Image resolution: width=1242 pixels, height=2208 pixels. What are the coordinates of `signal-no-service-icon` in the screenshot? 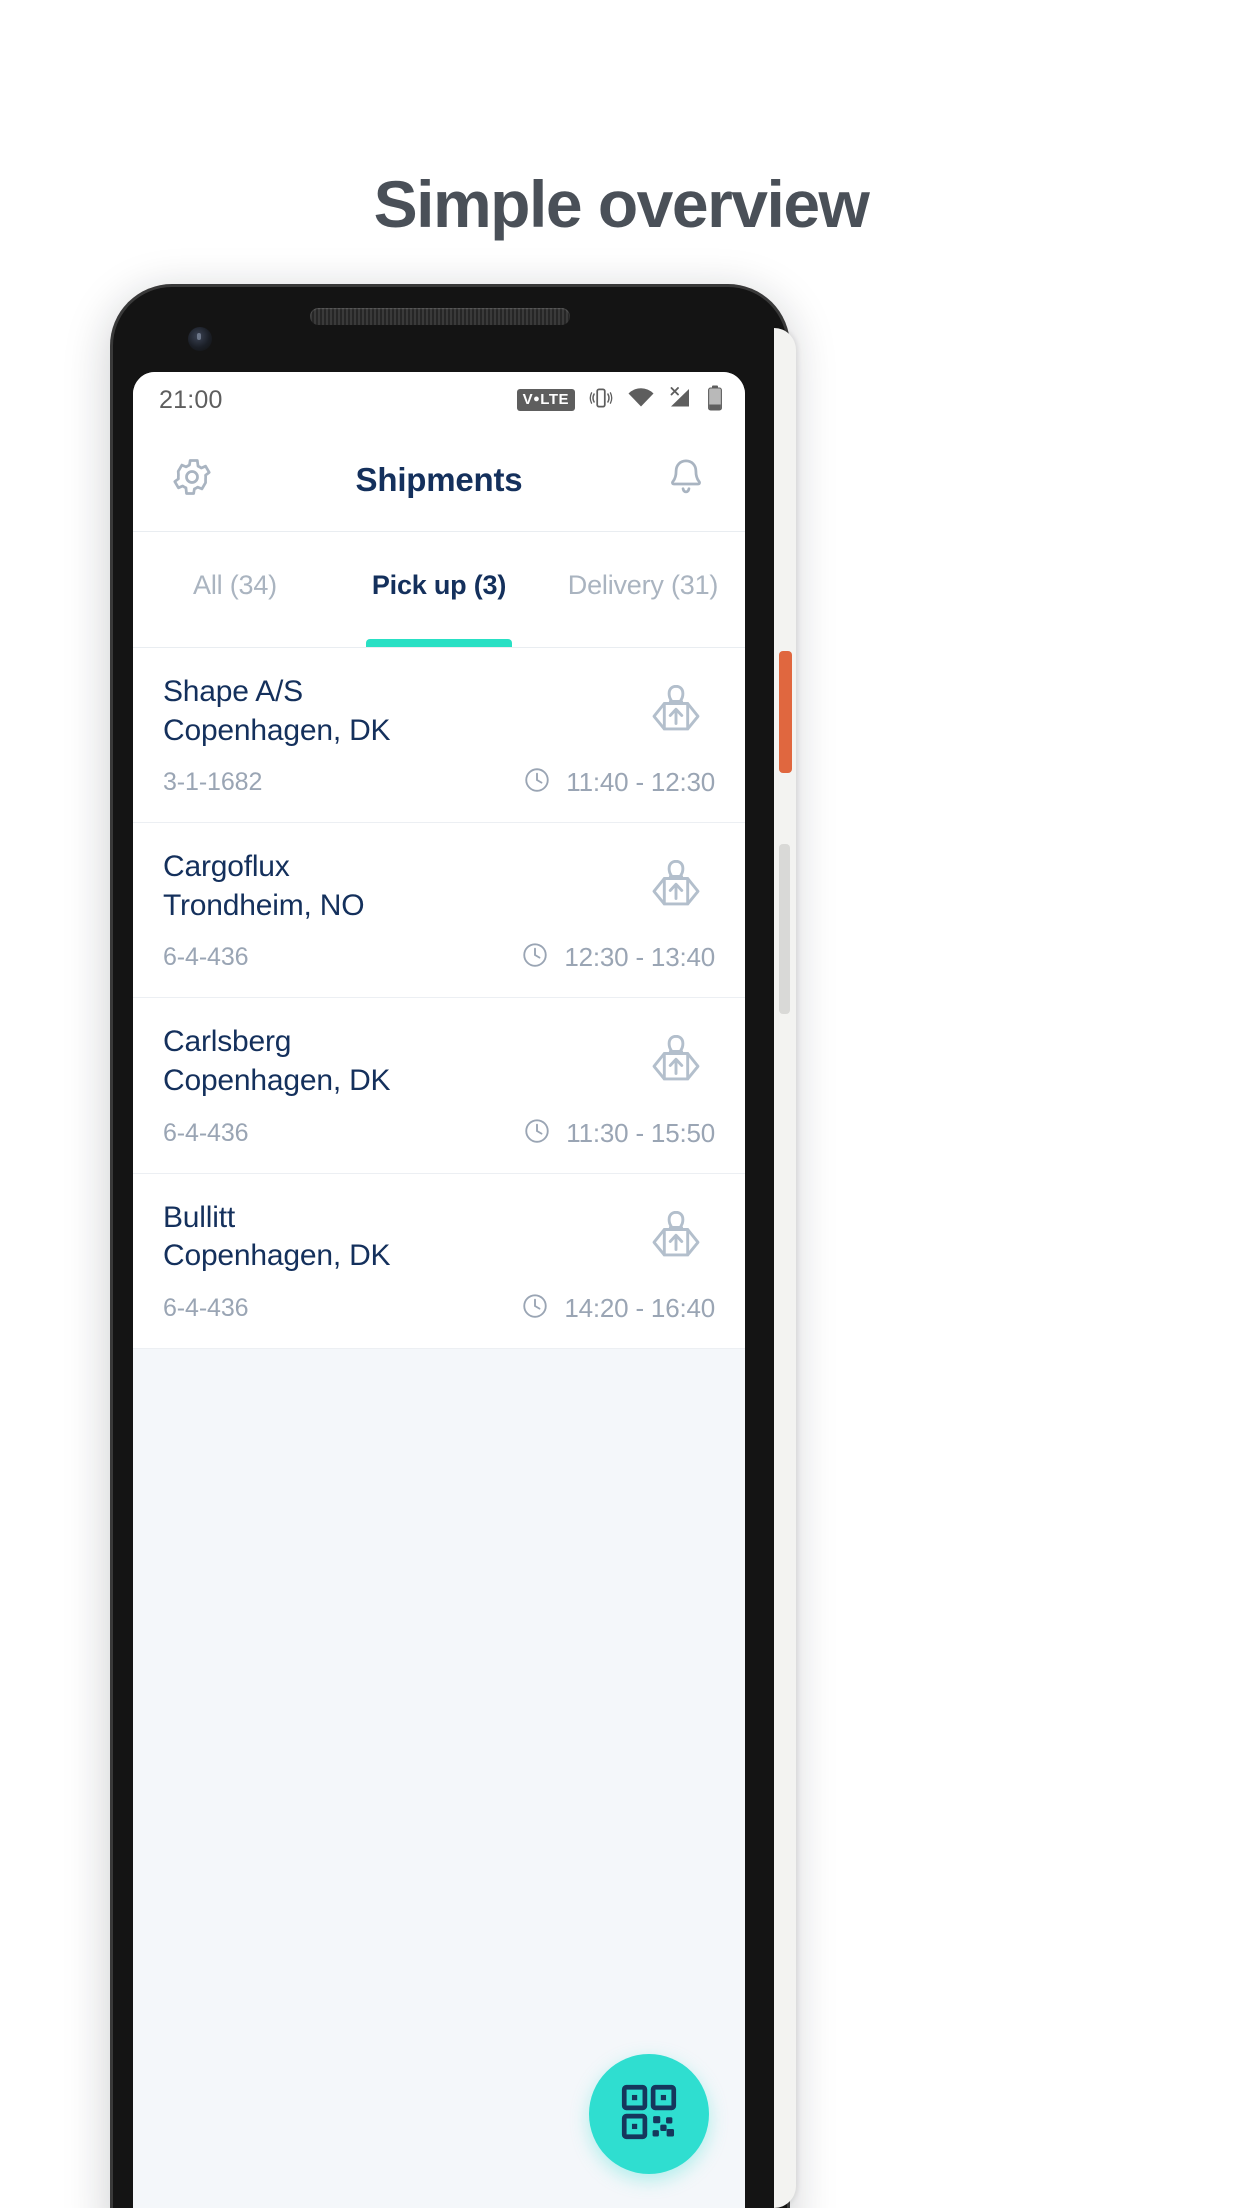 It's located at (681, 400).